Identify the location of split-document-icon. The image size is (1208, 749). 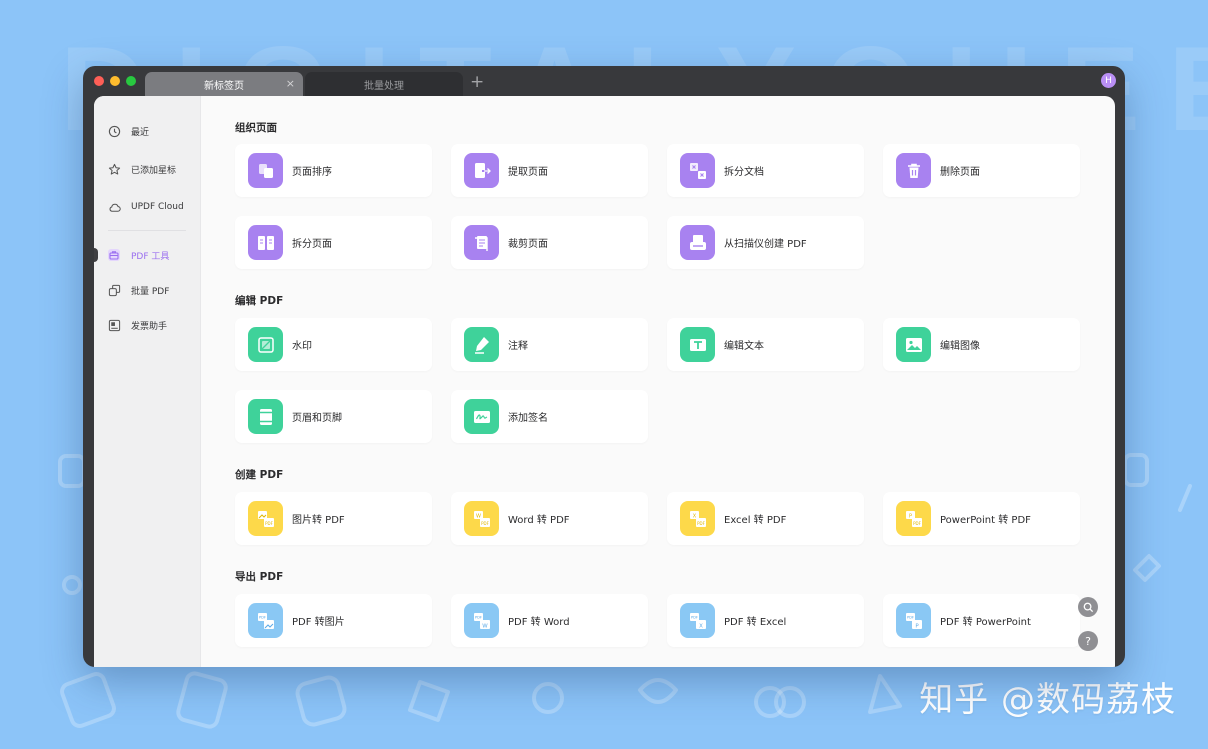
(697, 170).